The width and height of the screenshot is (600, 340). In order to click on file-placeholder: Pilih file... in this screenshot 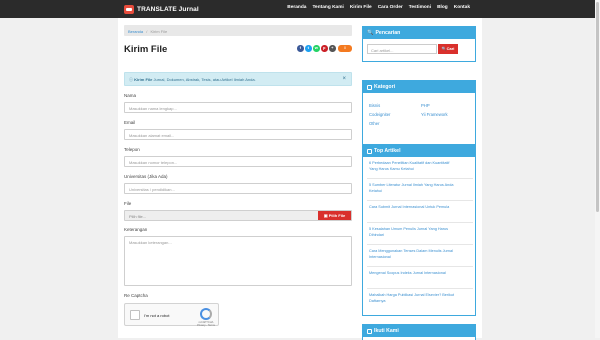, I will do `click(138, 216)`.